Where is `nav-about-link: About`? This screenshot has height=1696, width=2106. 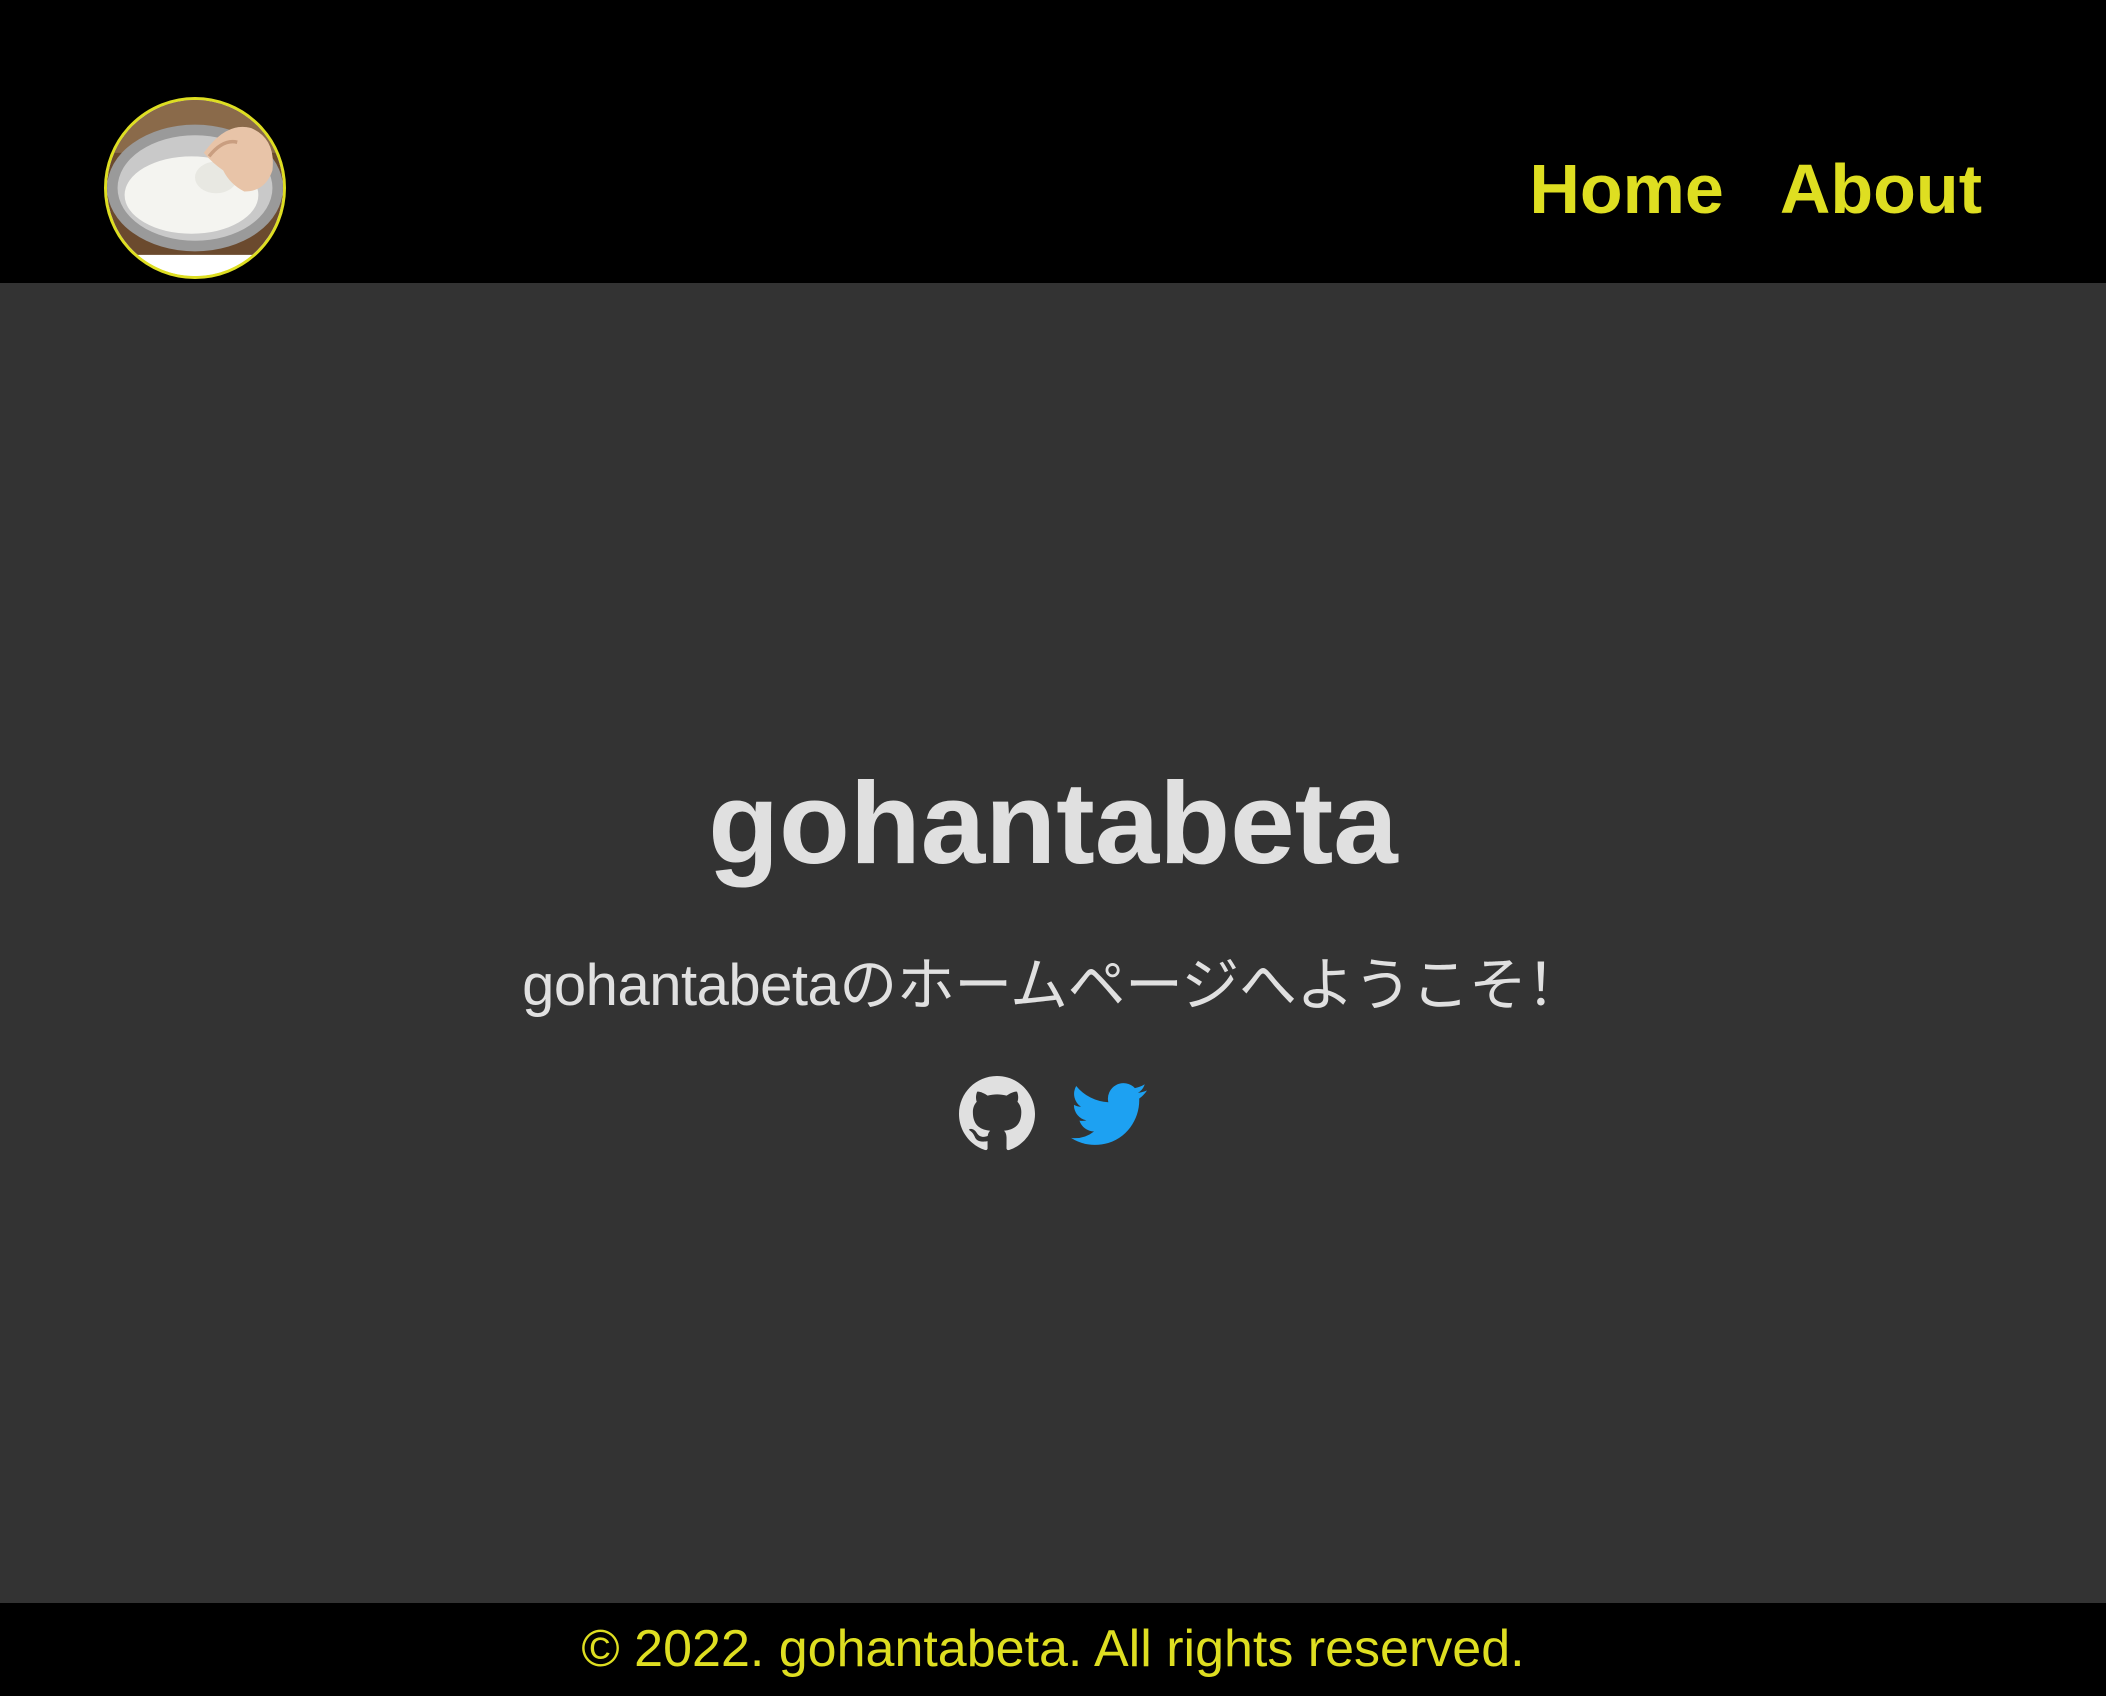 nav-about-link: About is located at coordinates (1881, 189).